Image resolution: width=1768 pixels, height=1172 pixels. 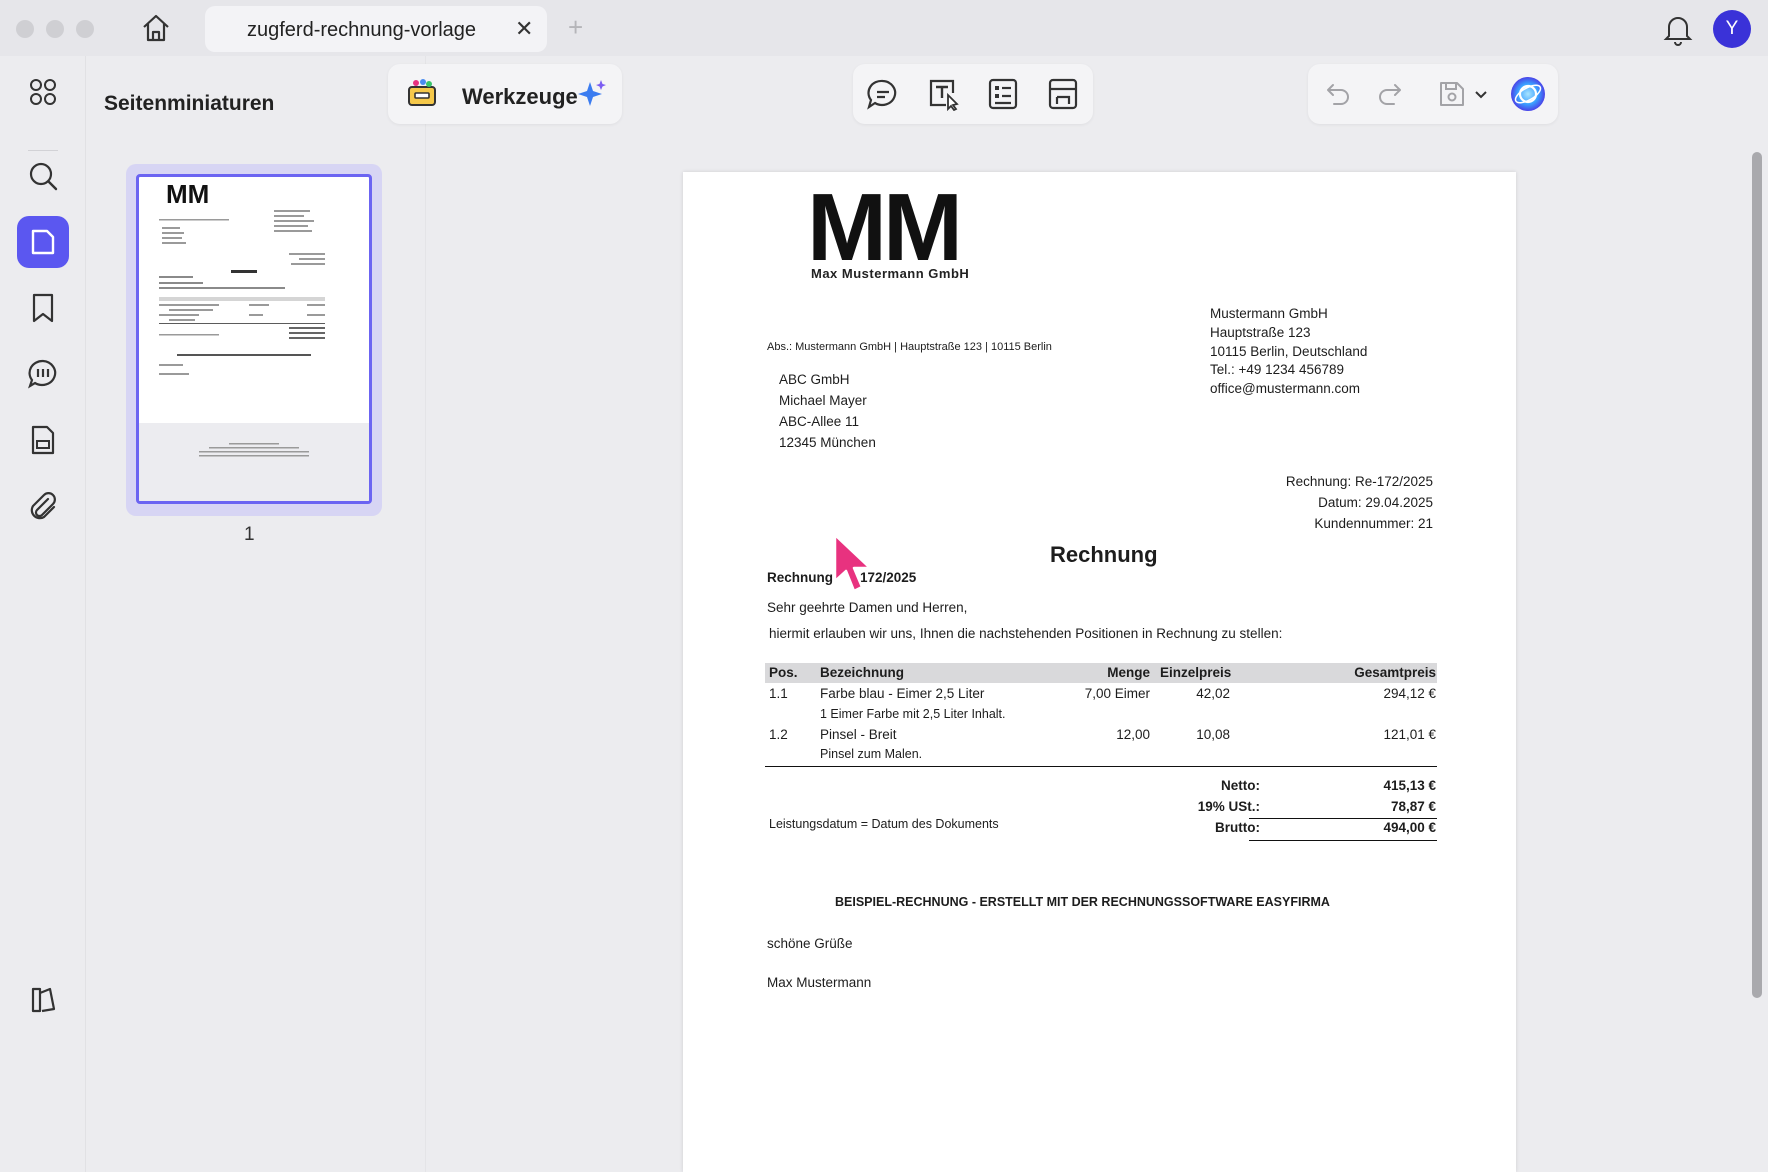 I want to click on subject-label: Rechnung, so click(x=800, y=577).